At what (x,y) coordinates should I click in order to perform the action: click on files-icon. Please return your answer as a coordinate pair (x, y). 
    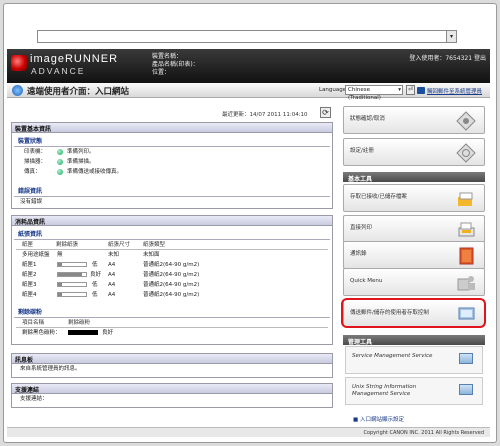
    Looking at the image, I should click on (465, 199).